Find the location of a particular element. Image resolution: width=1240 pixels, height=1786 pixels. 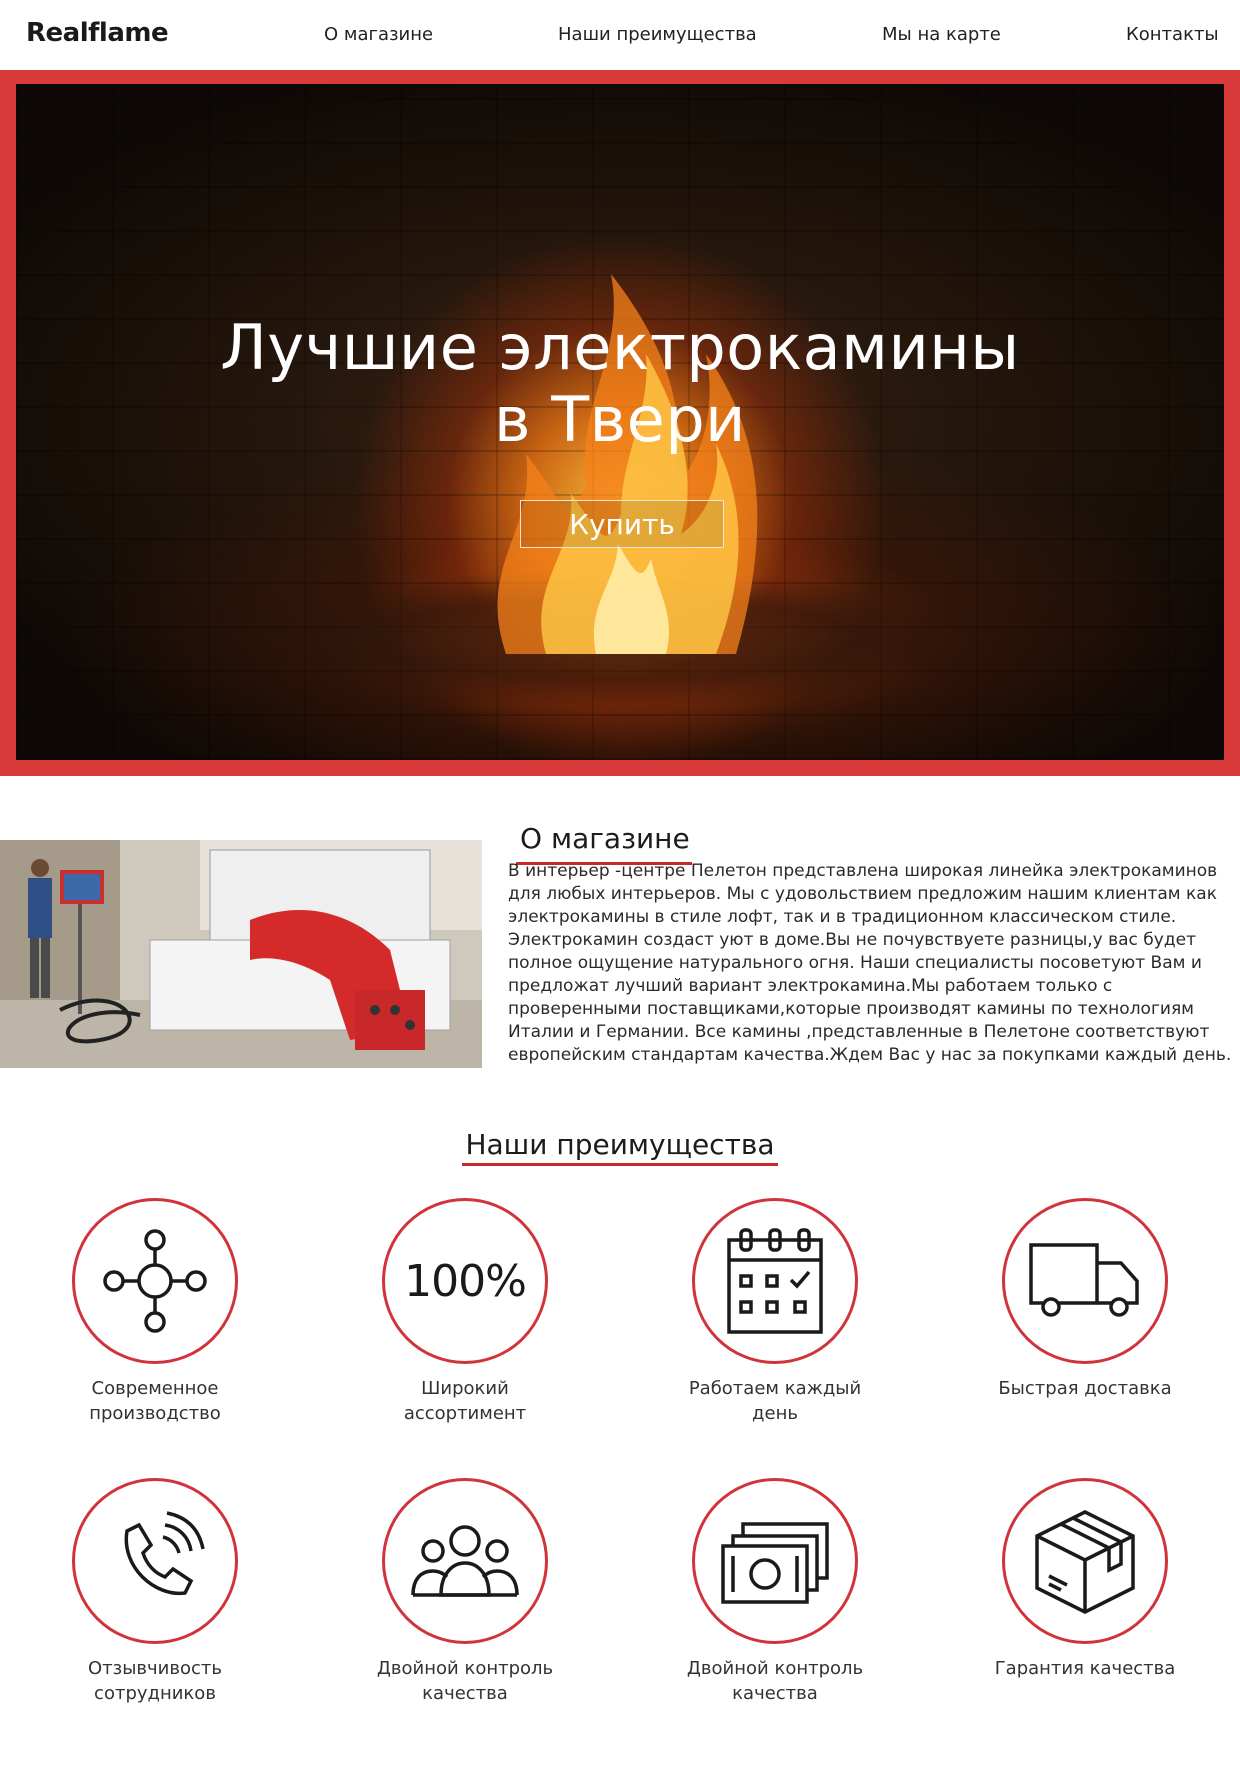

advantage-label: Отзывчивость сотрудников is located at coordinates (155, 1681).